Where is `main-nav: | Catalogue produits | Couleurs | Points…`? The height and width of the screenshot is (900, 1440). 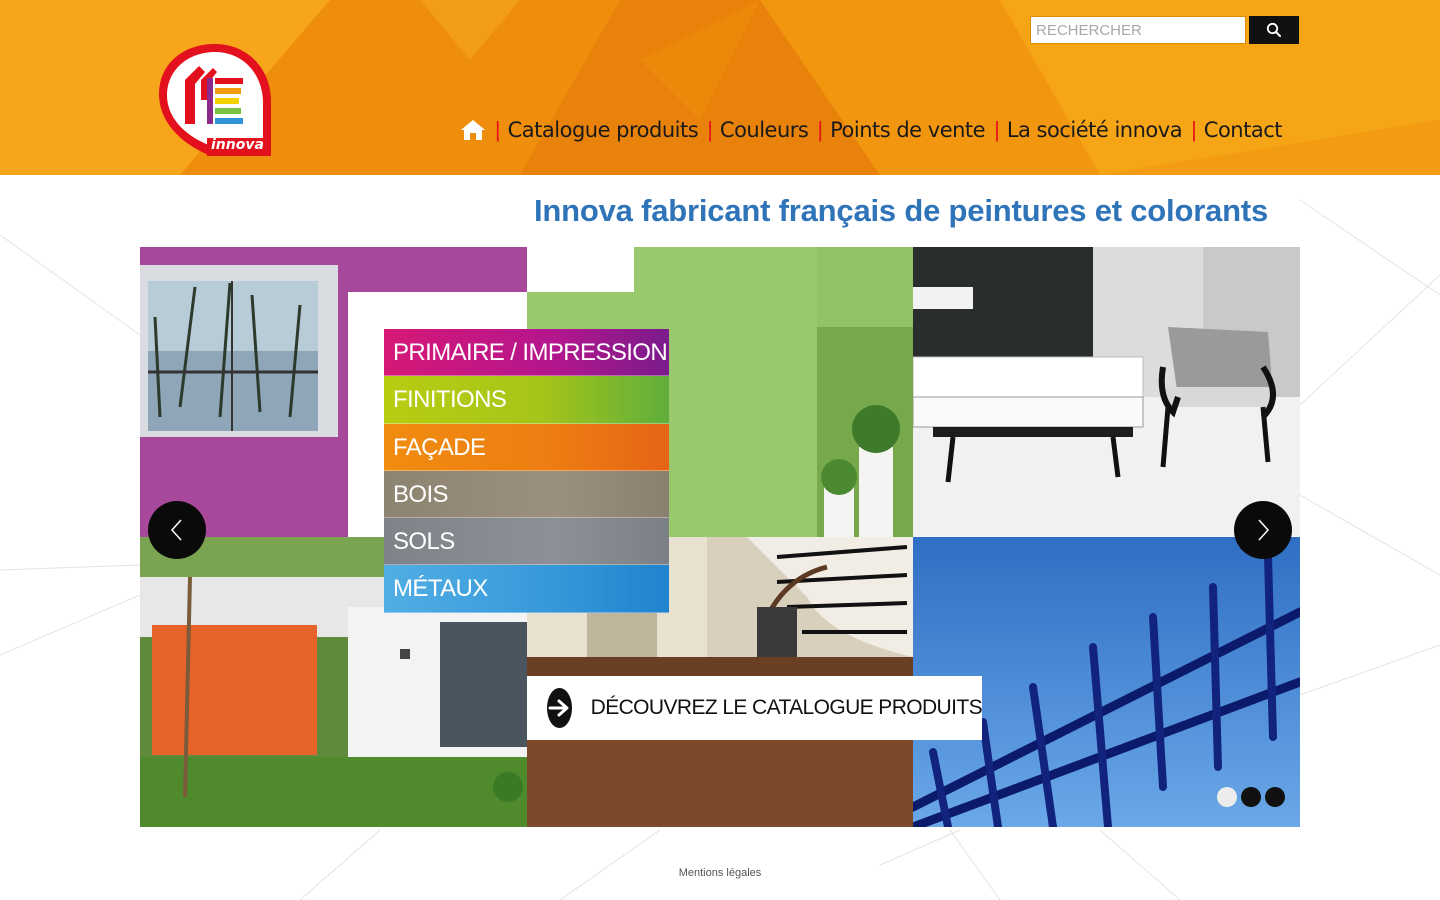 main-nav: | Catalogue produits | Couleurs | Points… is located at coordinates (871, 130).